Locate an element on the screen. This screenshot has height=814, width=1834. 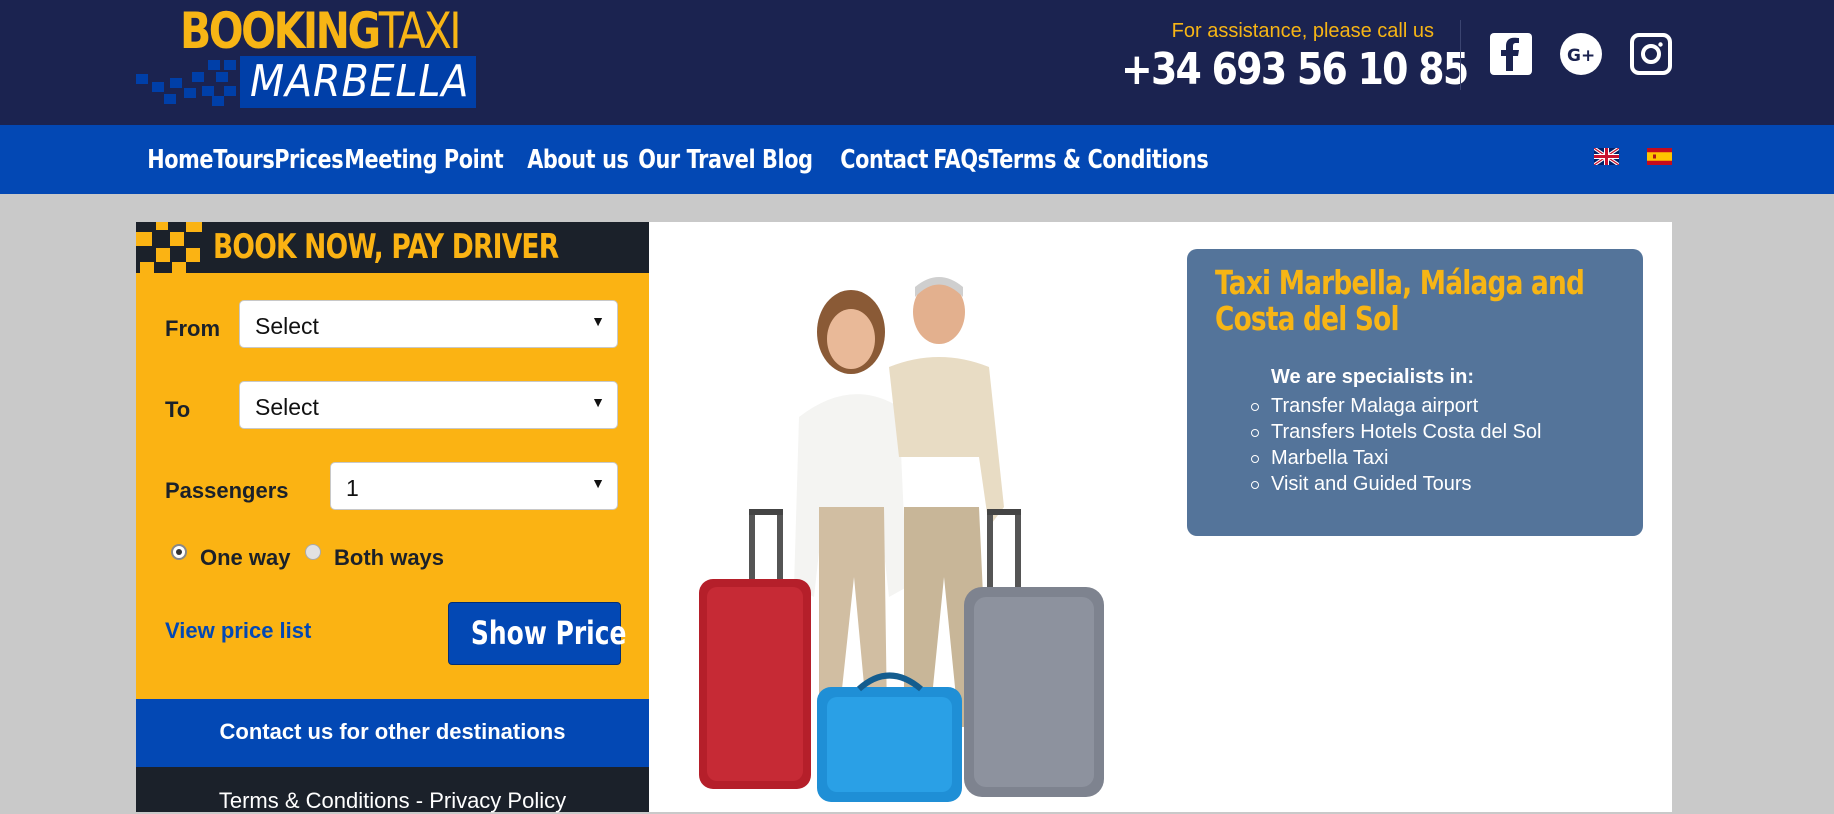
show-price-label: Show Price is located at coordinates (548, 633).